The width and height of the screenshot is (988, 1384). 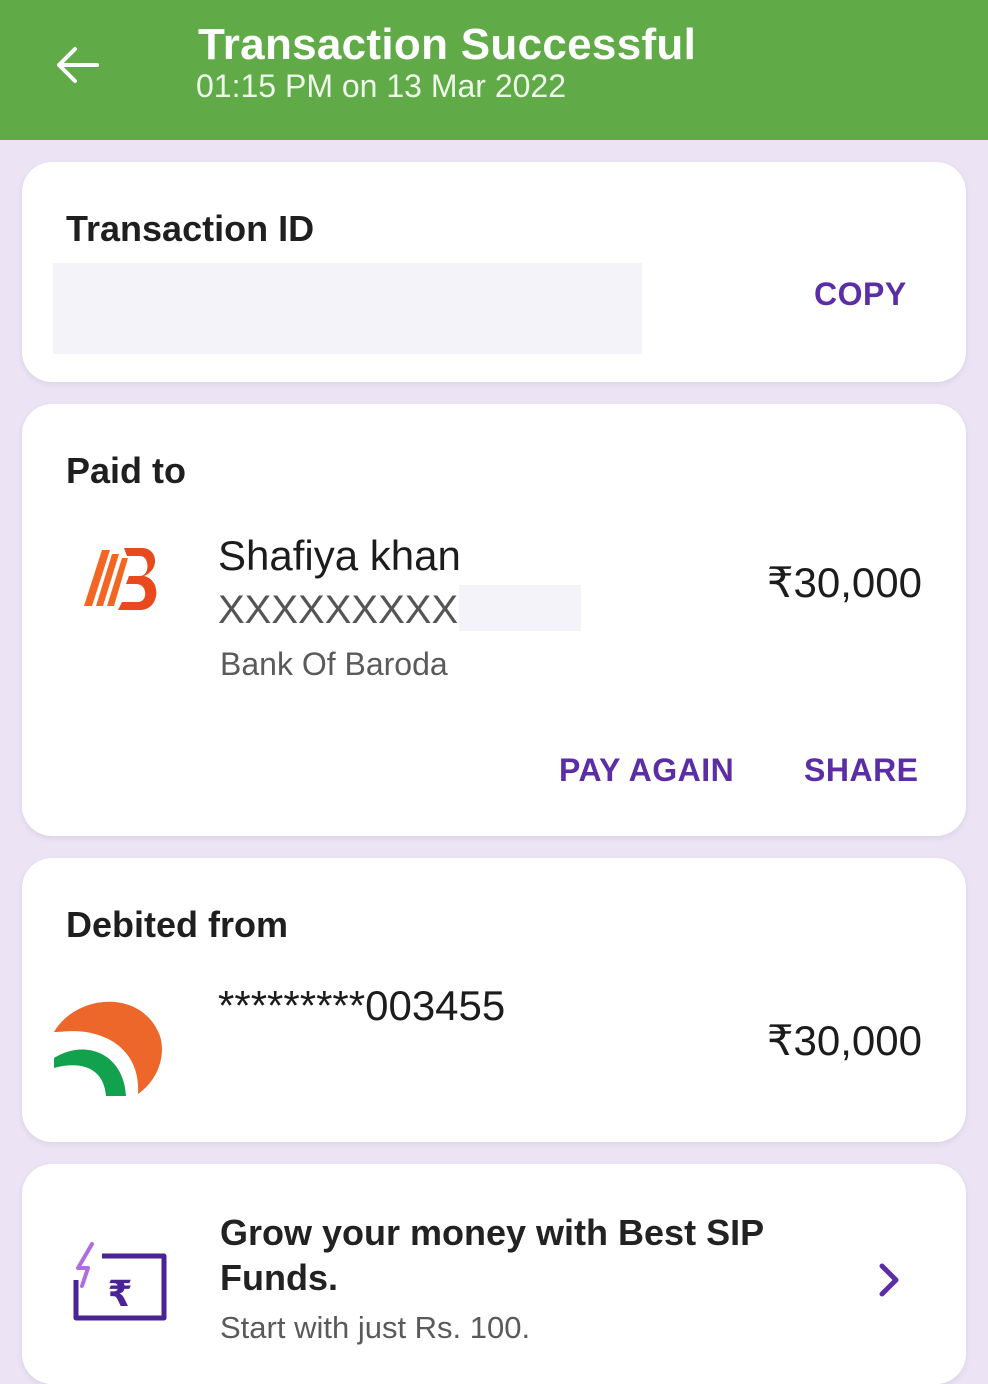 I want to click on debited-amount: ₹30,000, so click(x=844, y=1040).